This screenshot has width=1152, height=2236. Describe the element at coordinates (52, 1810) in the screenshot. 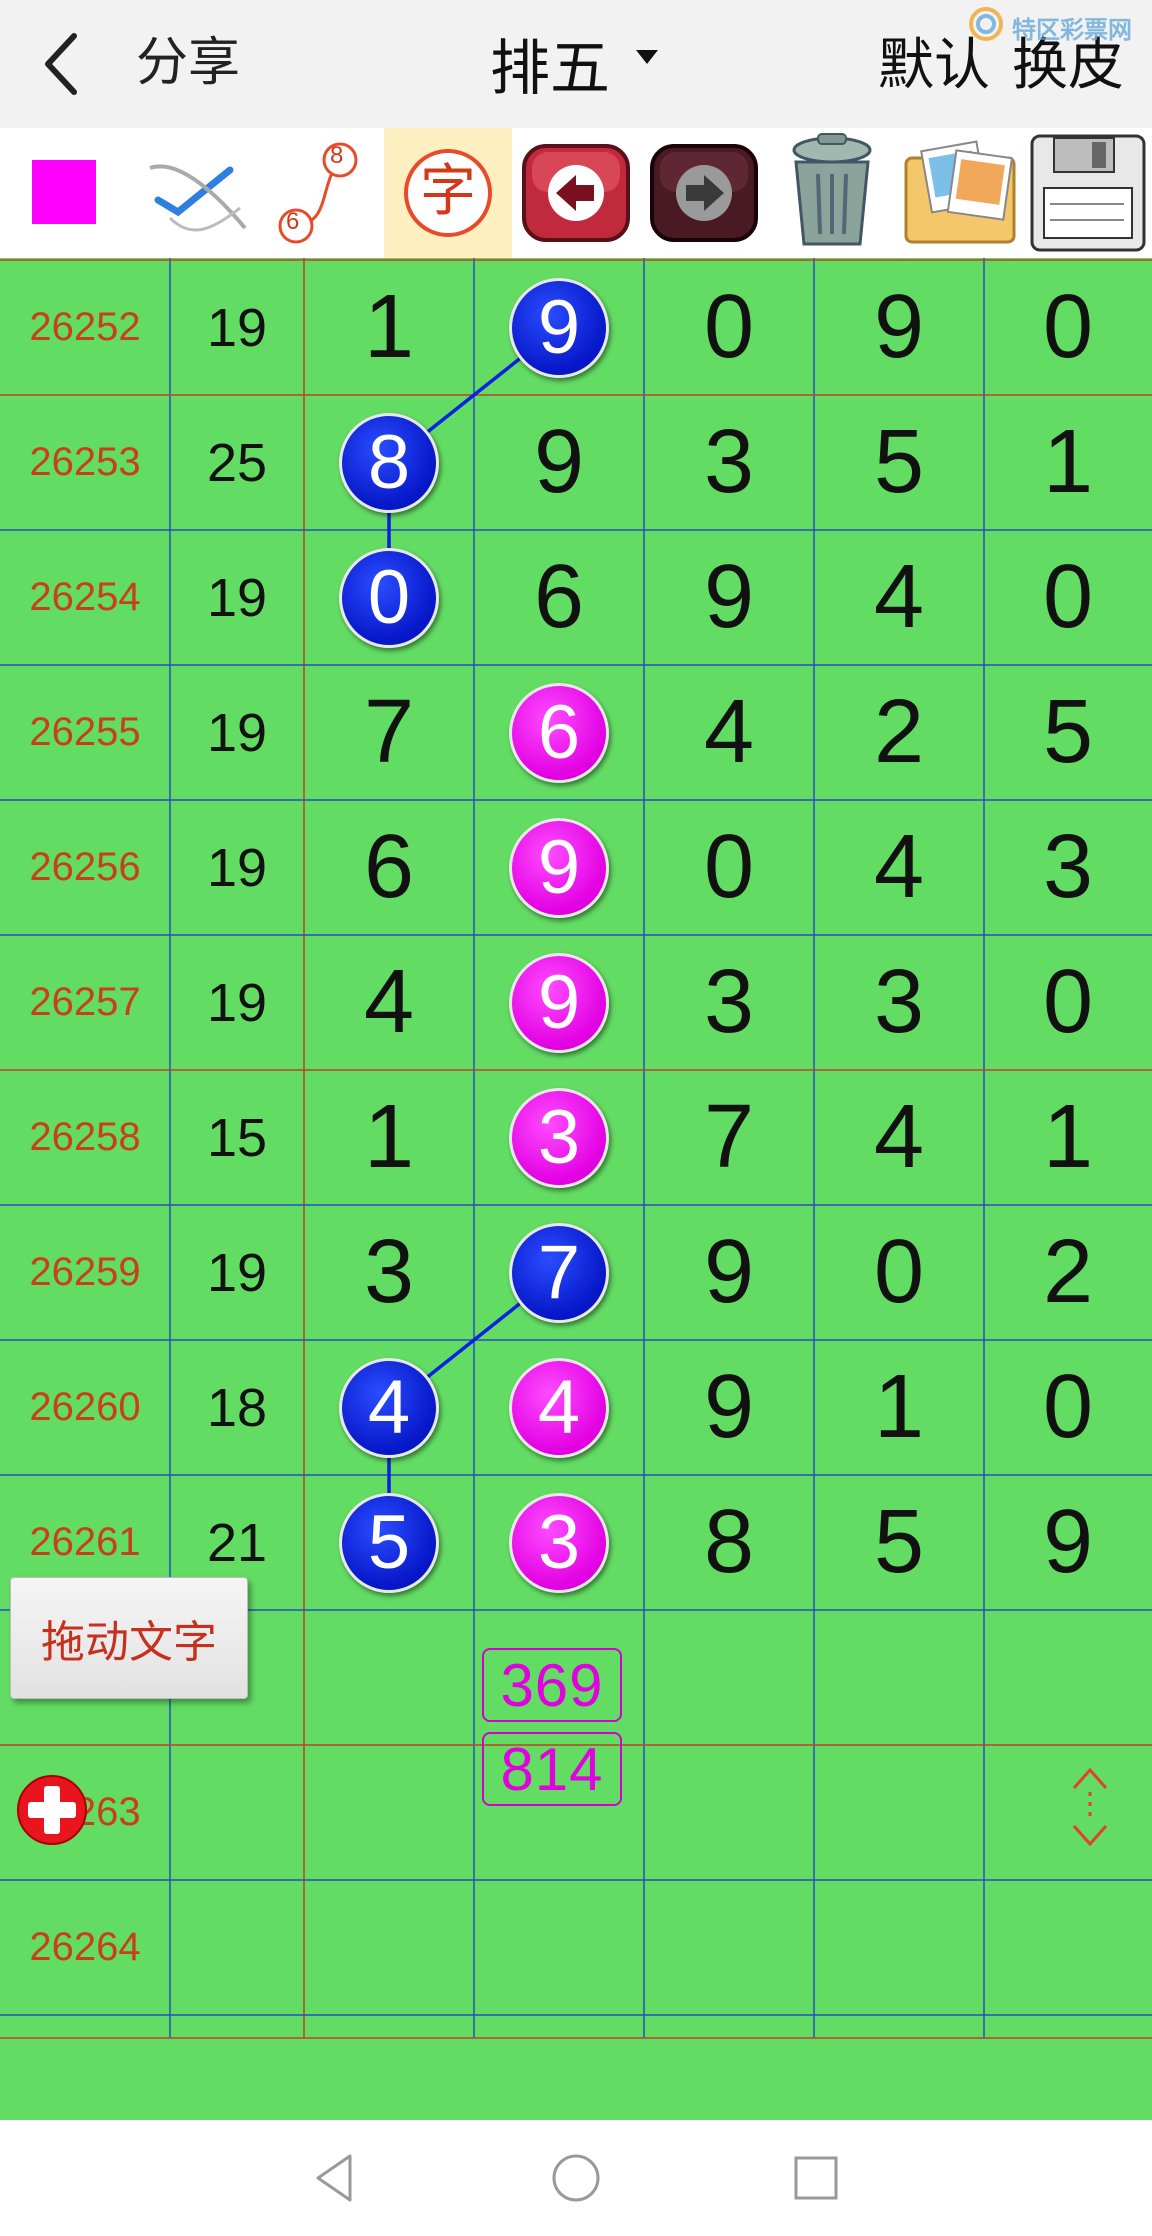

I see `plus-icon` at that location.